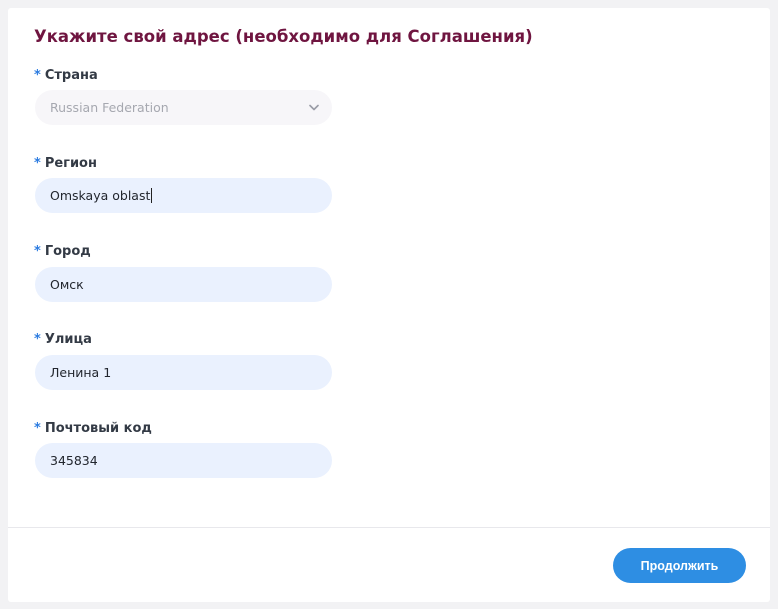 The height and width of the screenshot is (609, 778). I want to click on postal-code-label: * Почтовый код, so click(93, 428).